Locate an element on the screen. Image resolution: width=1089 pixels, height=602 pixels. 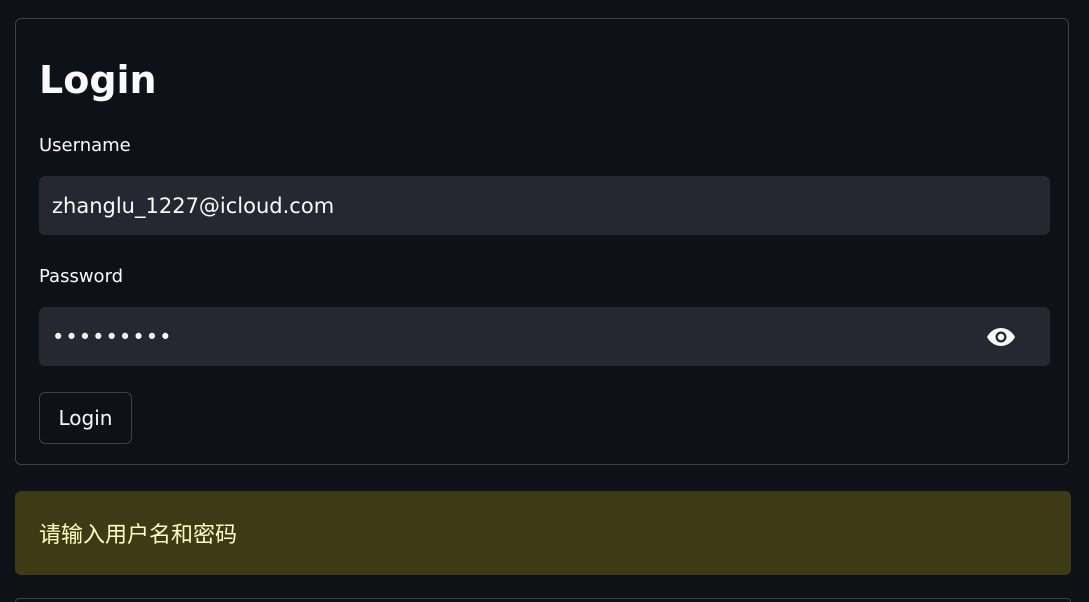
username-field: zhanglu_1227@icloud.com is located at coordinates (544, 205).